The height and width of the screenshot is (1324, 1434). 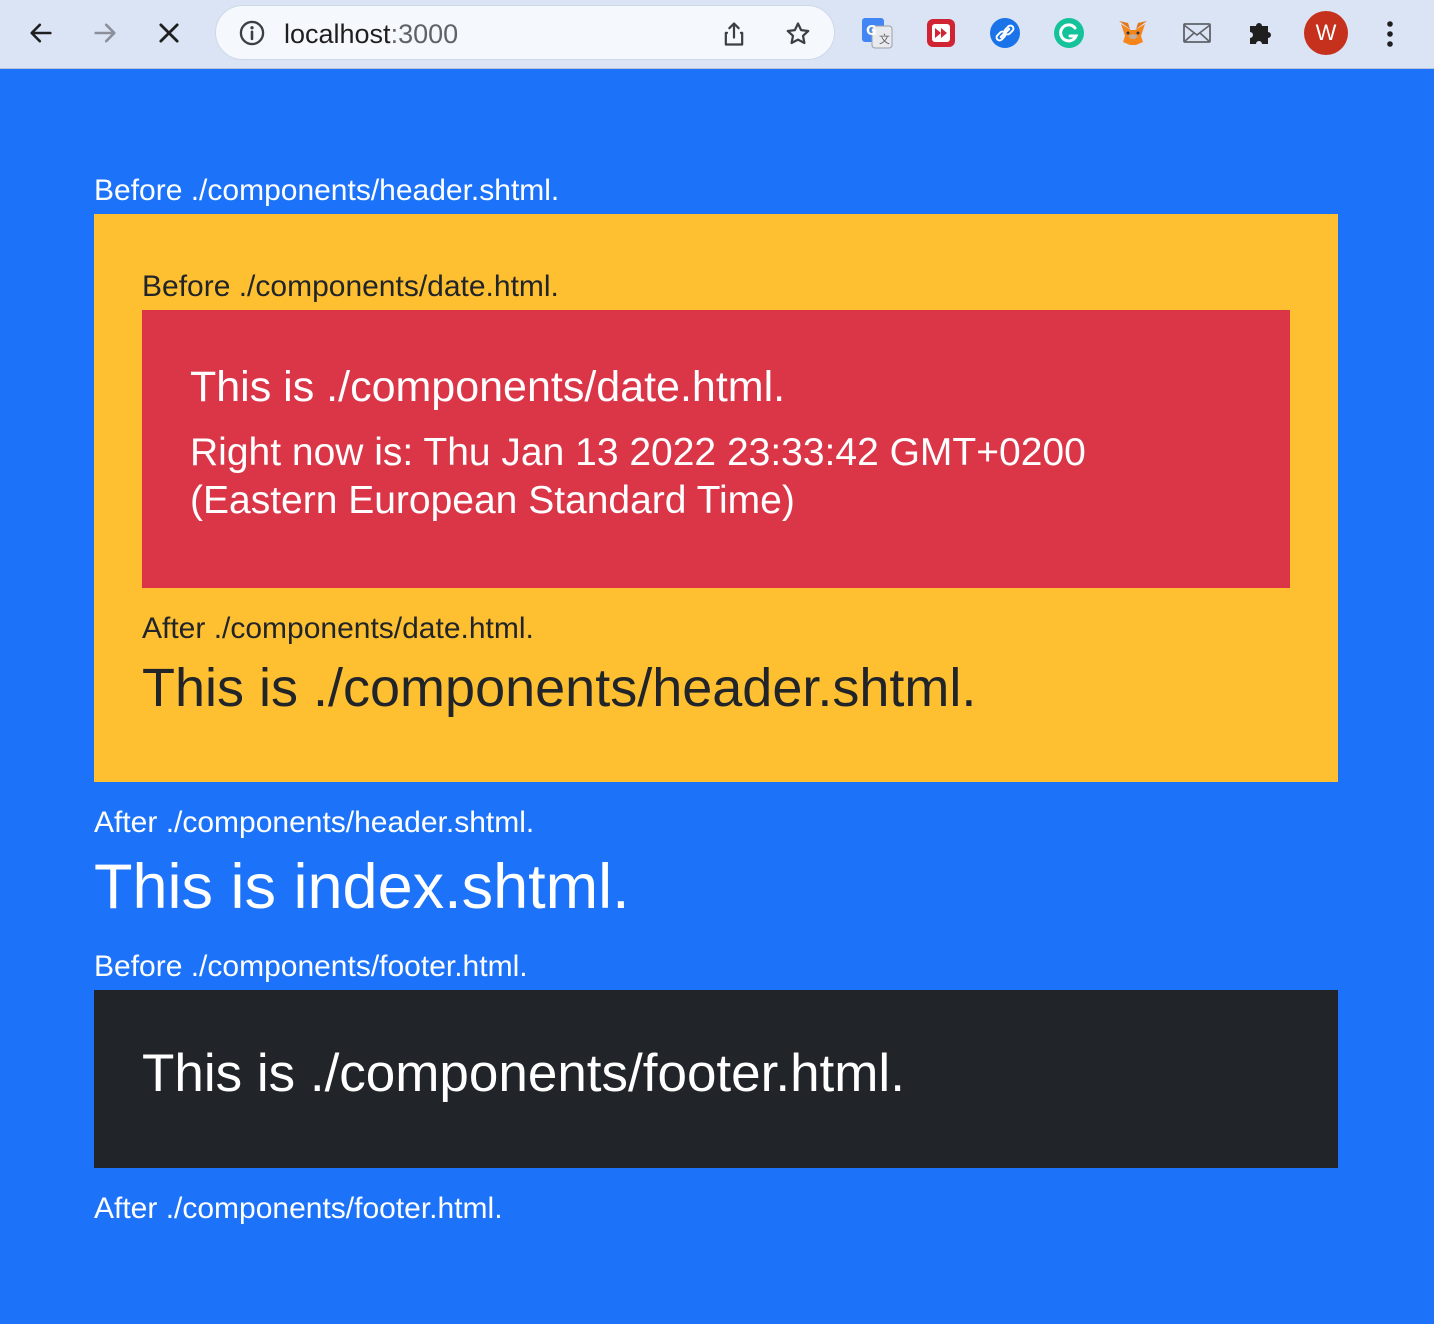 I want to click on link-extension, so click(x=1005, y=33).